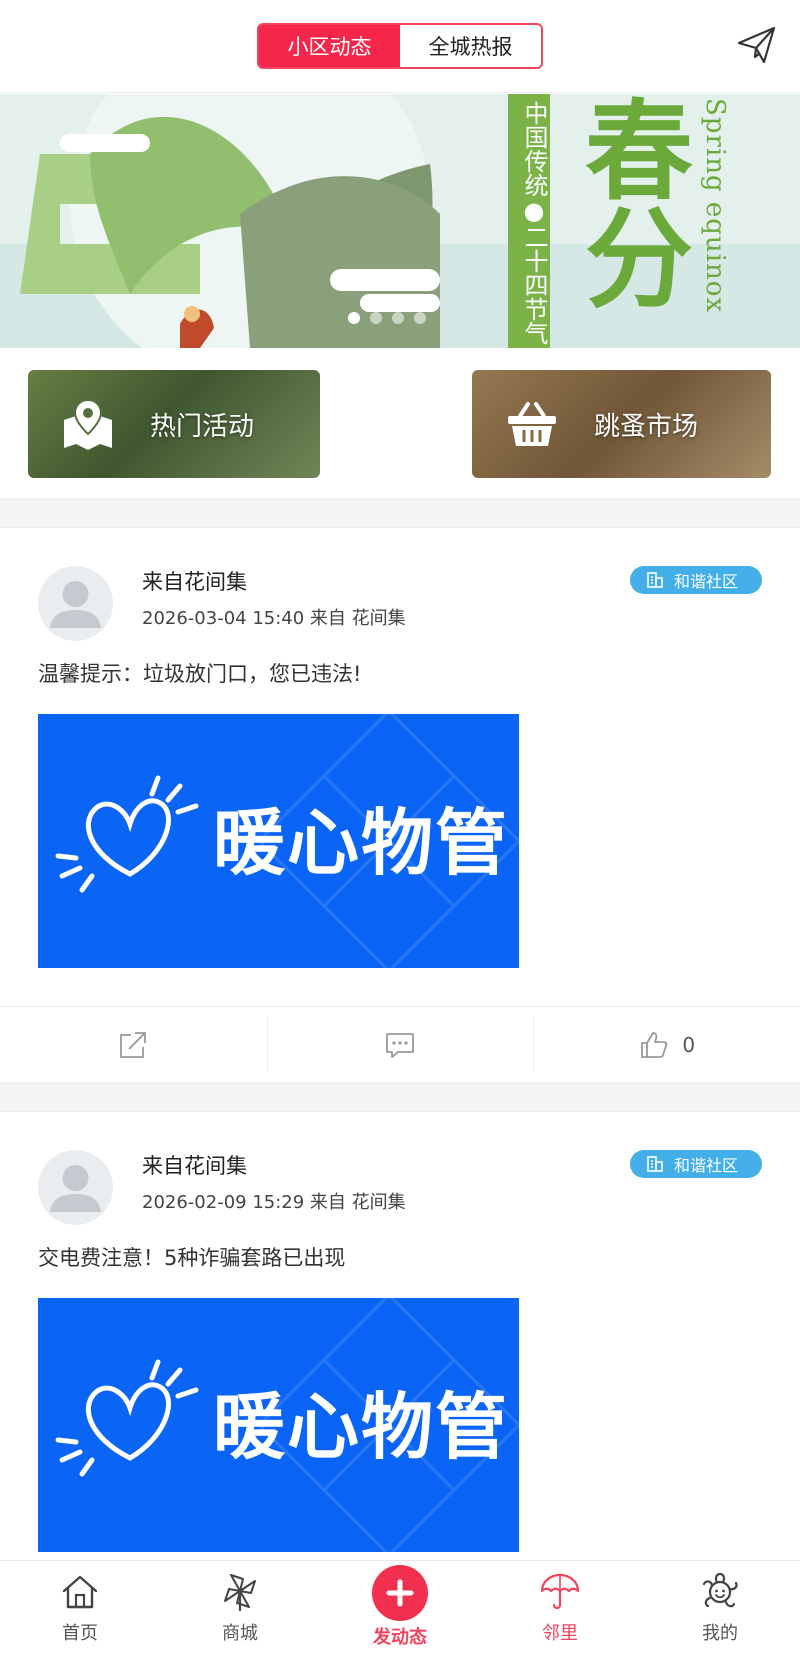 This screenshot has height=1658, width=800. What do you see at coordinates (240, 1592) in the screenshot?
I see `pinwheel-icon` at bounding box center [240, 1592].